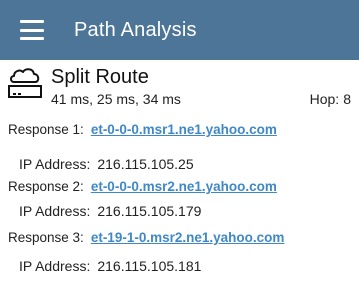  Describe the element at coordinates (145, 164) in the screenshot. I see `ip-address-value: 216.115.105.25` at that location.